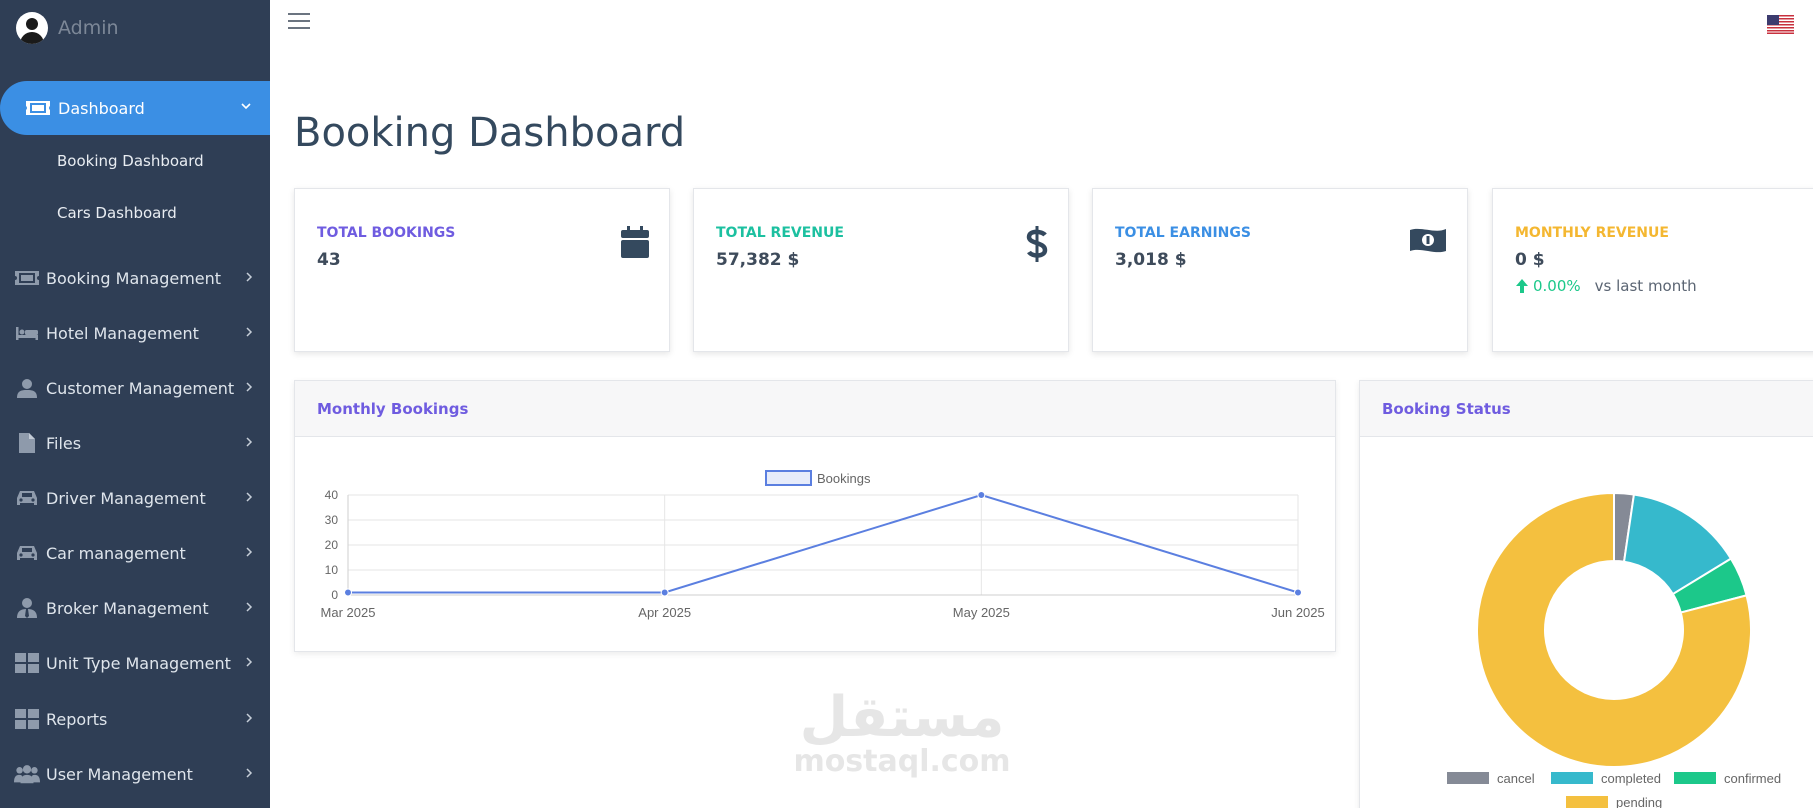 Image resolution: width=1813 pixels, height=808 pixels. What do you see at coordinates (881, 270) in the screenshot?
I see `stat-card-total-revenue: TOTAL REVENUE 57,382 $` at bounding box center [881, 270].